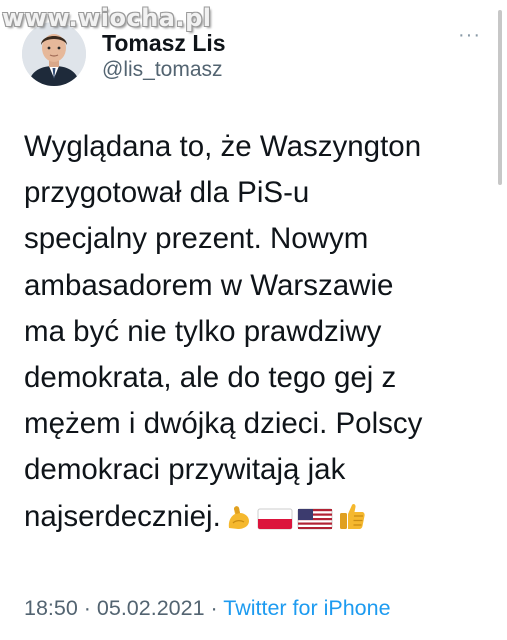 The image size is (507, 640). What do you see at coordinates (275, 522) in the screenshot?
I see `poland-flag-icon` at bounding box center [275, 522].